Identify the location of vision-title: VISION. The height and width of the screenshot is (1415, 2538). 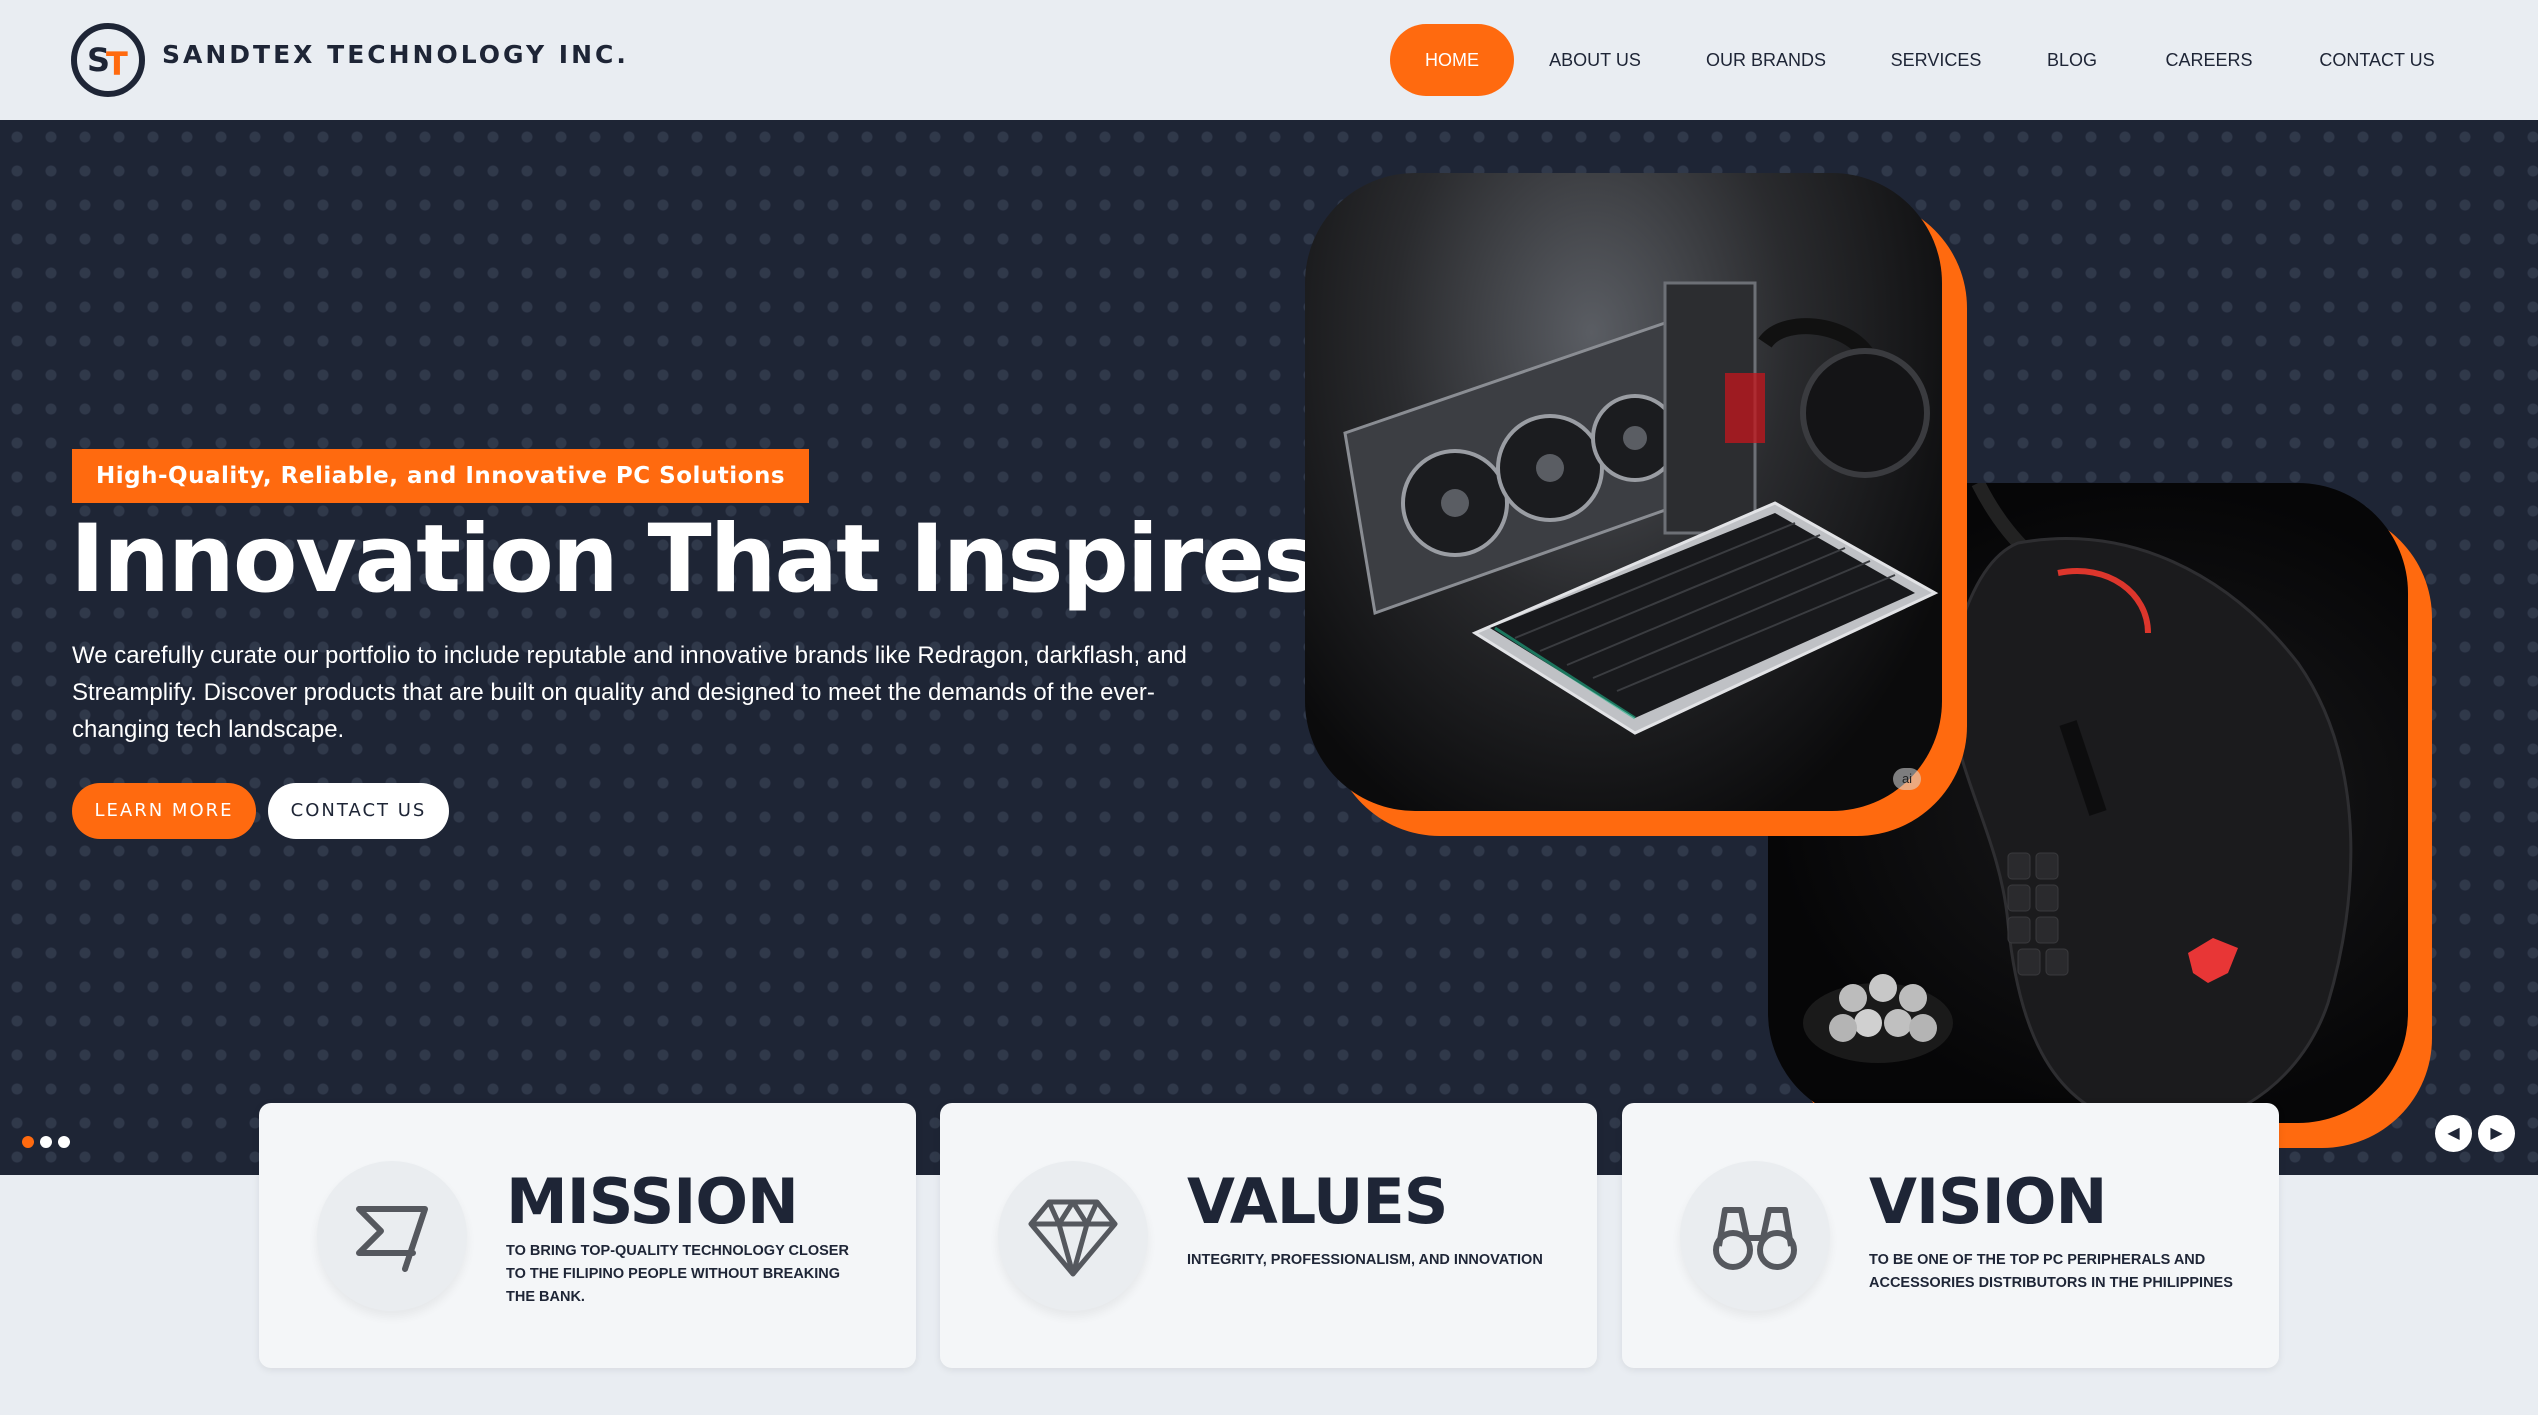
(1988, 1201).